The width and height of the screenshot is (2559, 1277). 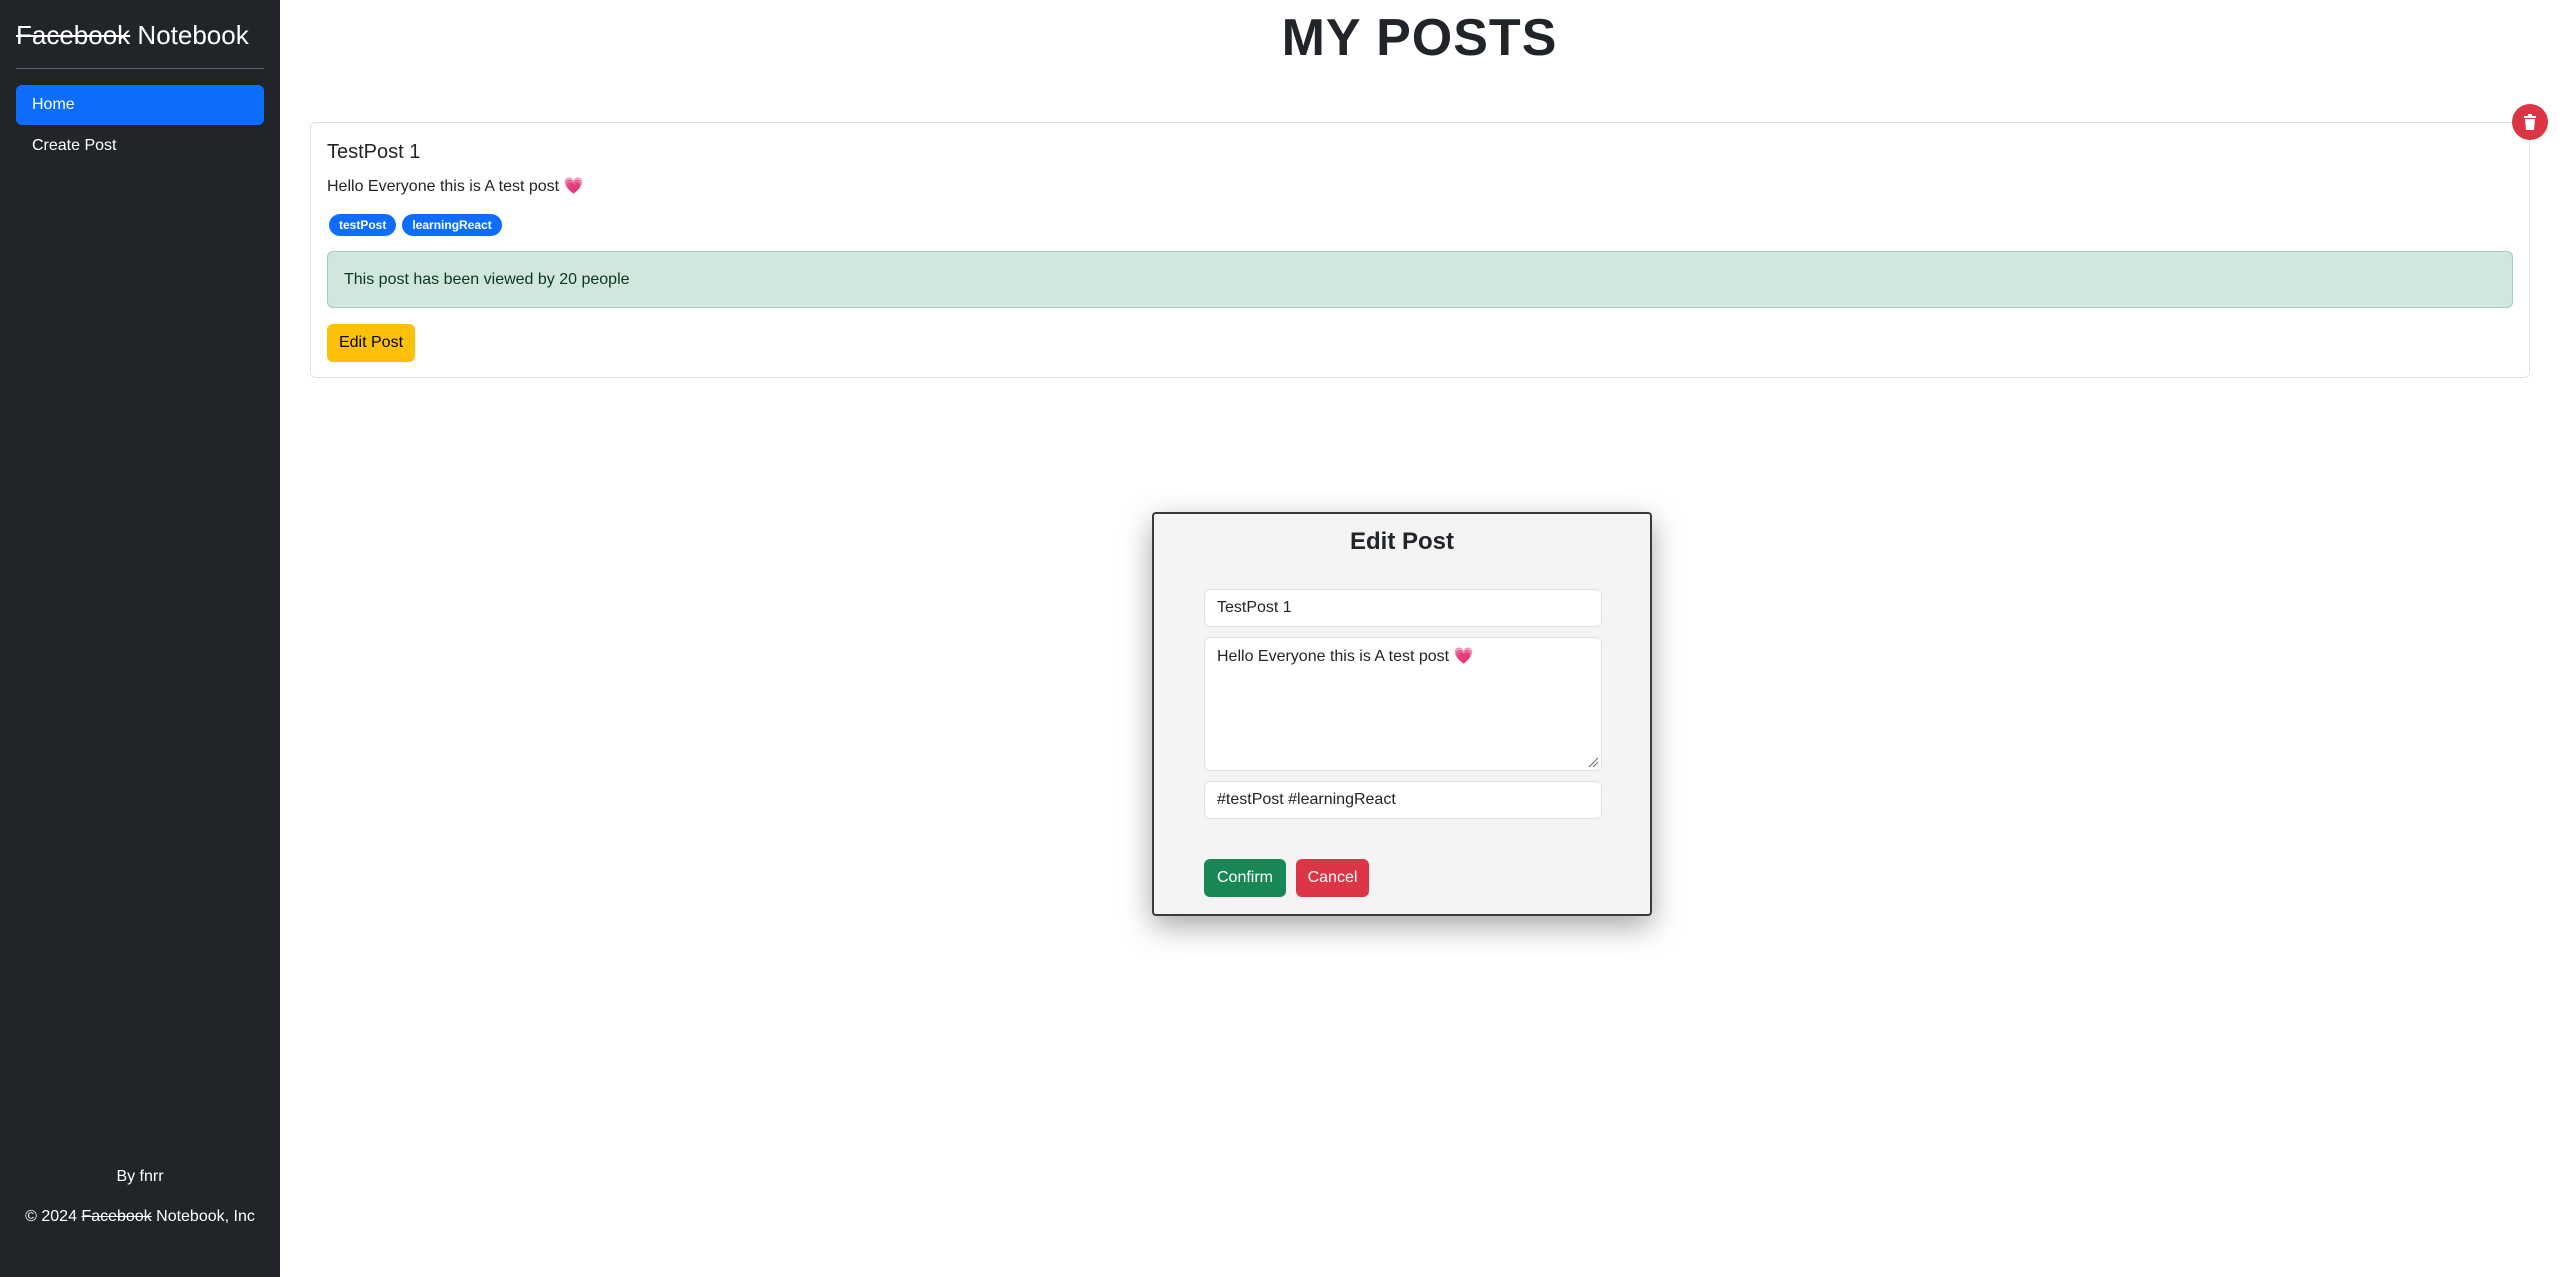 I want to click on post-body-text: Hello Everyone this is A test post, so click(x=445, y=186).